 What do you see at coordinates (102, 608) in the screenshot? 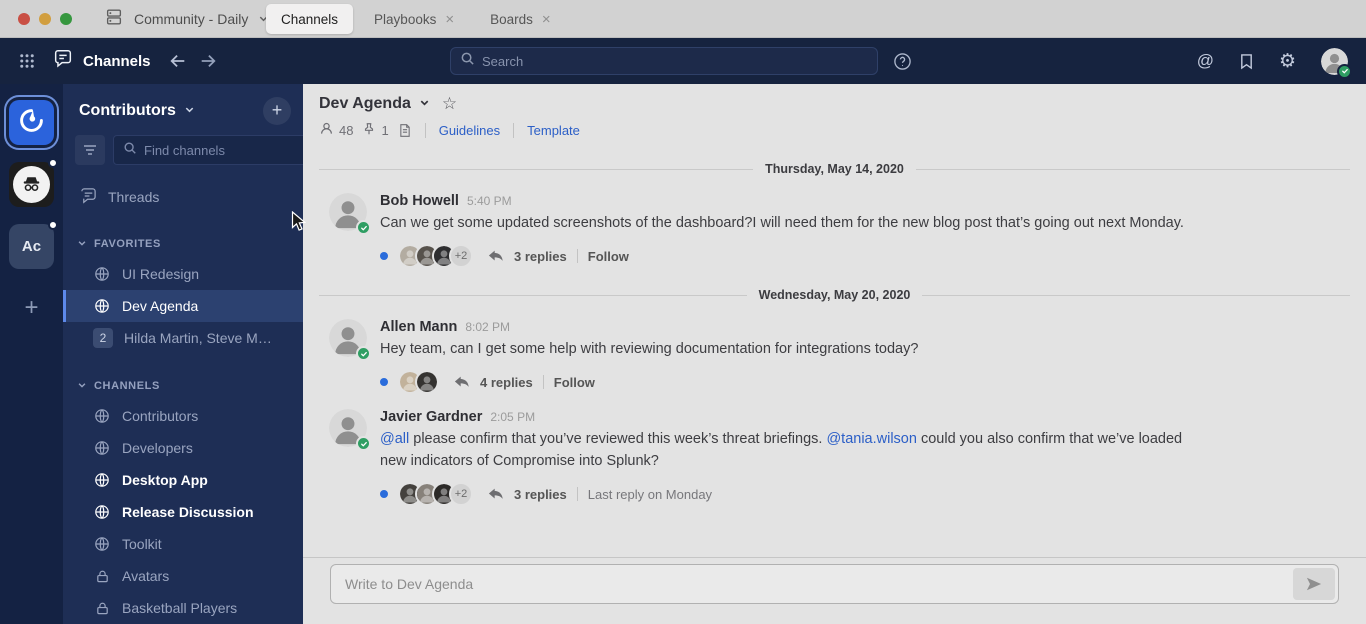
I see `lock-icon` at bounding box center [102, 608].